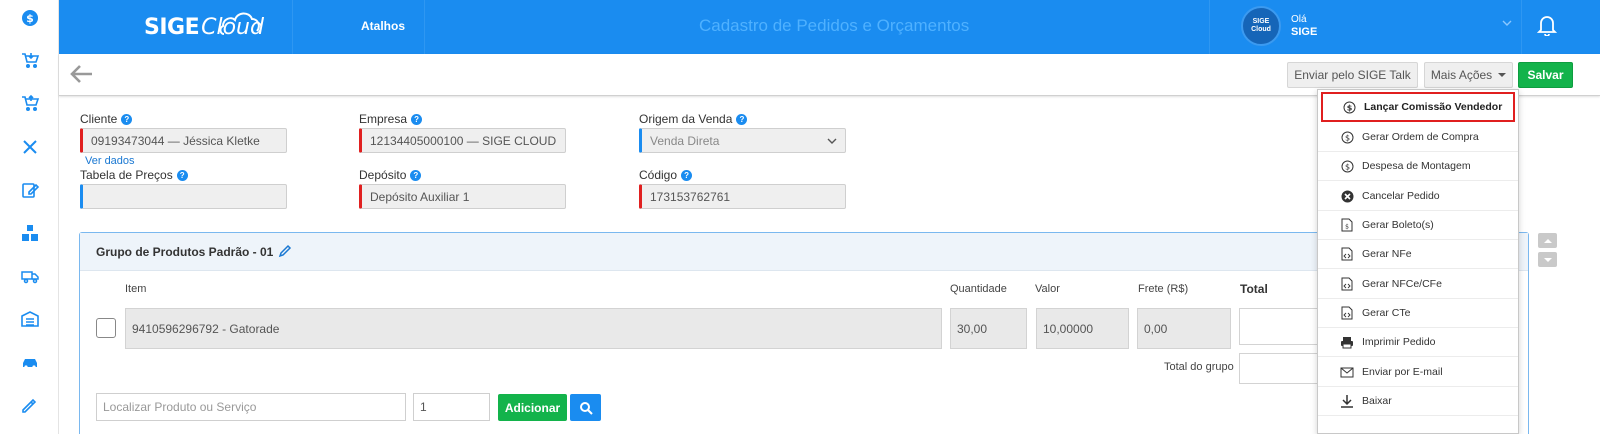 This screenshot has width=1600, height=434. Describe the element at coordinates (30, 190) in the screenshot. I see `edit-document-icon` at that location.